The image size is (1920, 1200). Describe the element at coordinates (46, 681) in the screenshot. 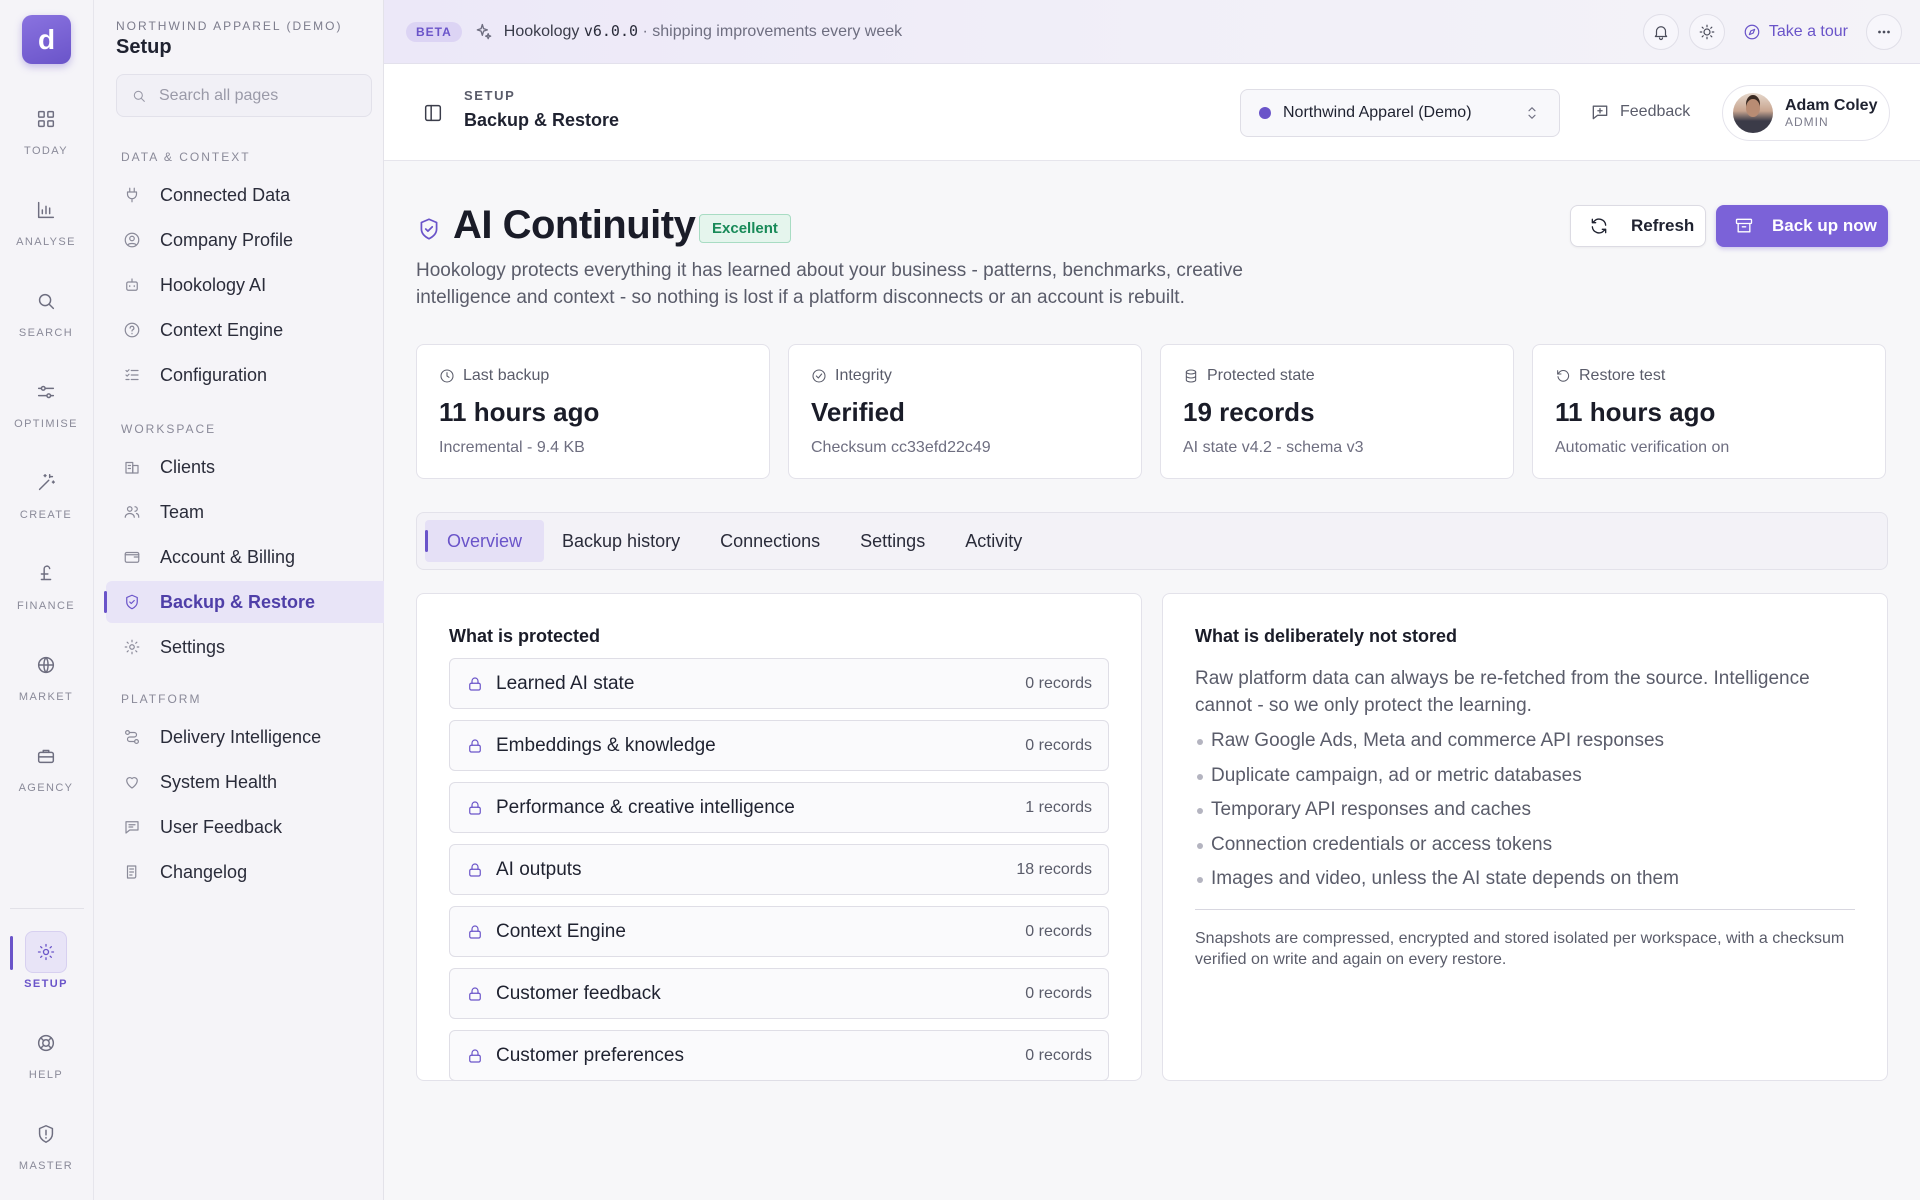

I see `rail-item-market: MARKET` at that location.